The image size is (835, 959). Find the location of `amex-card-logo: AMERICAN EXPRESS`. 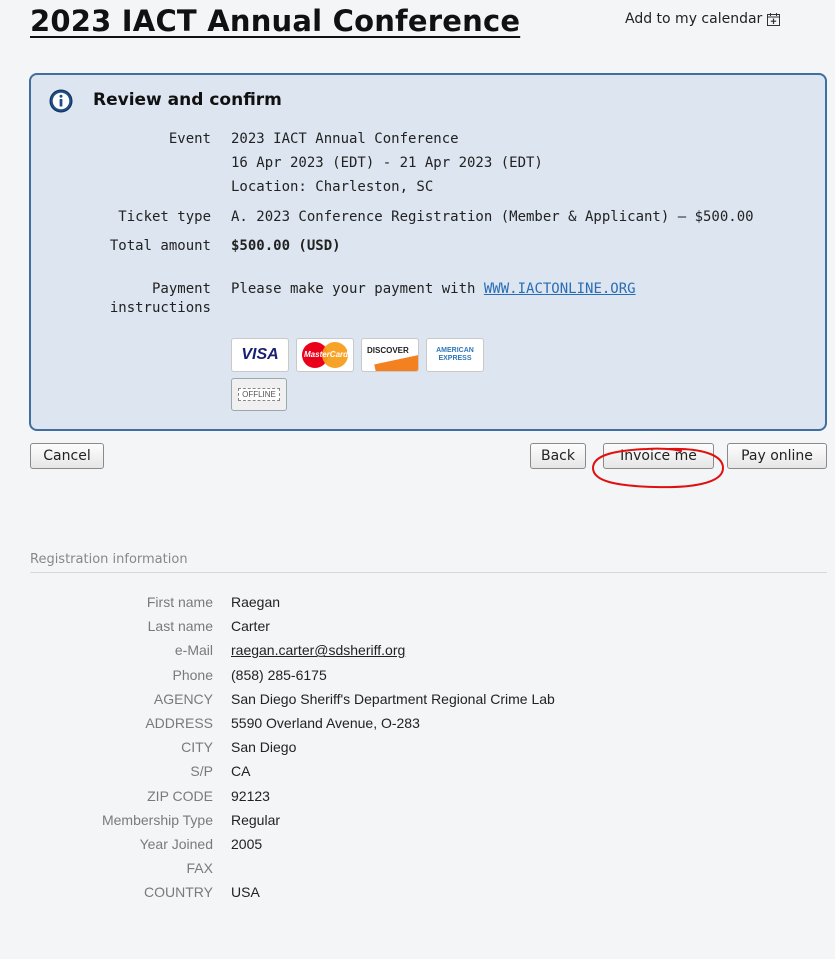

amex-card-logo: AMERICAN EXPRESS is located at coordinates (455, 355).